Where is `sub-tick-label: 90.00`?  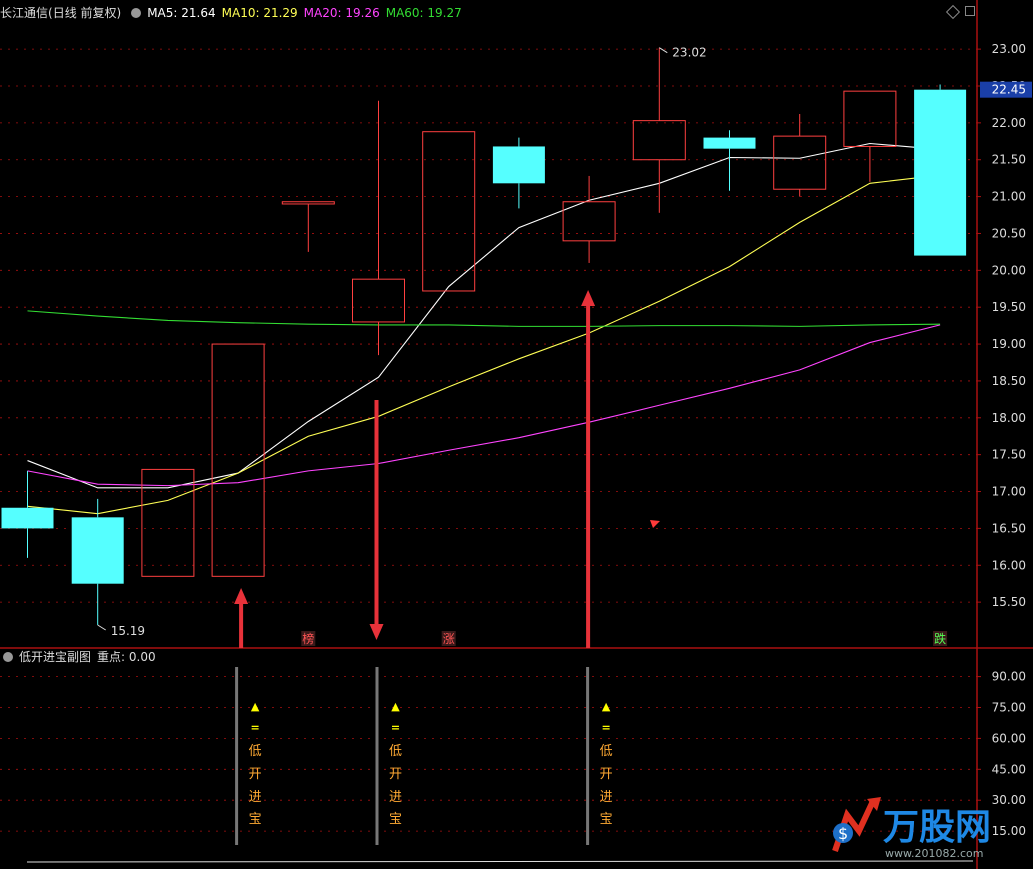 sub-tick-label: 90.00 is located at coordinates (1009, 677).